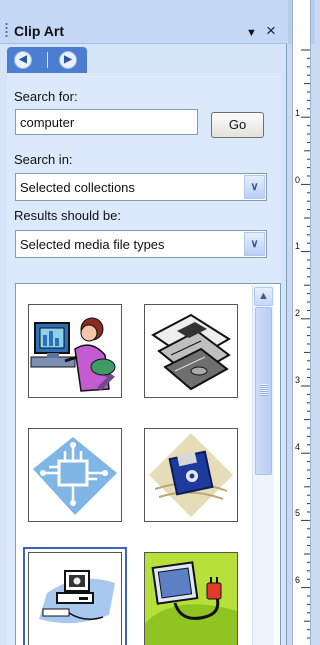 This screenshot has width=320, height=645. I want to click on search-input, so click(106, 122).